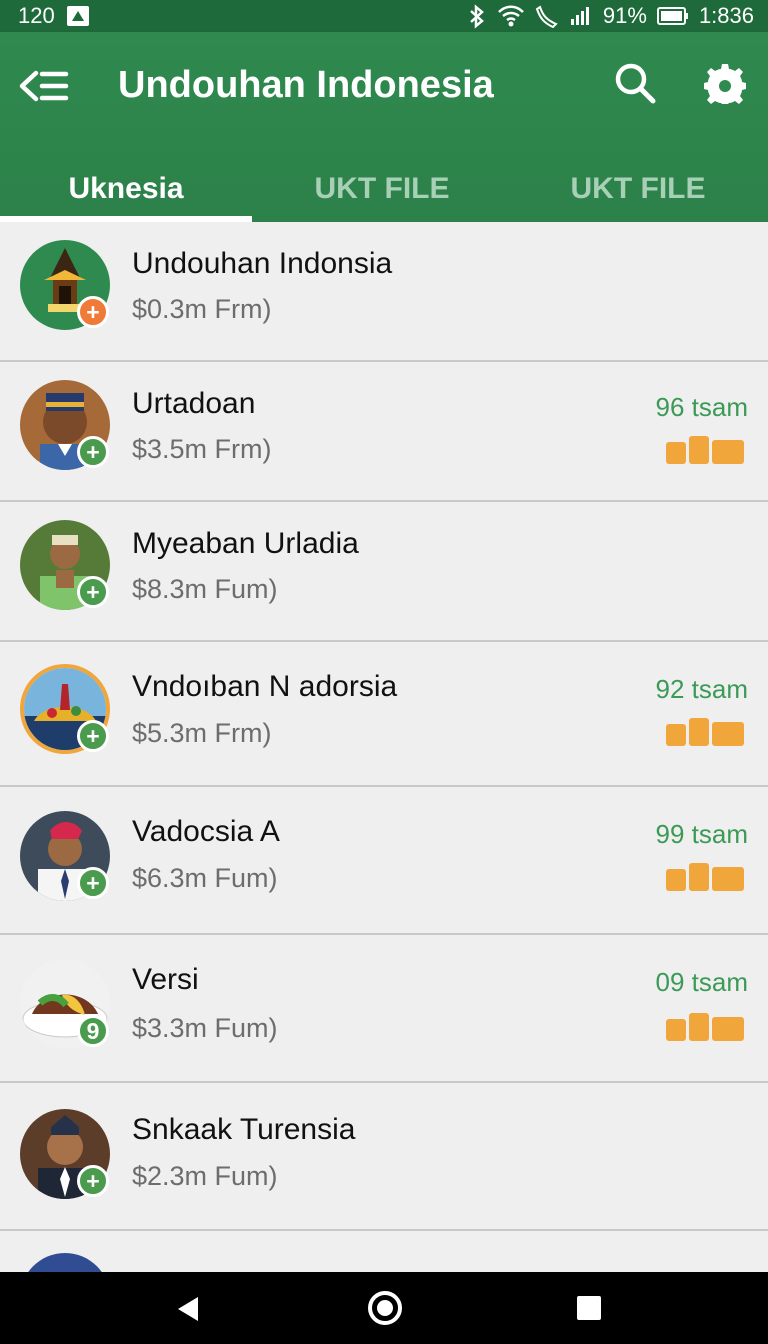  What do you see at coordinates (165, 979) in the screenshot?
I see `item-title: Versi` at bounding box center [165, 979].